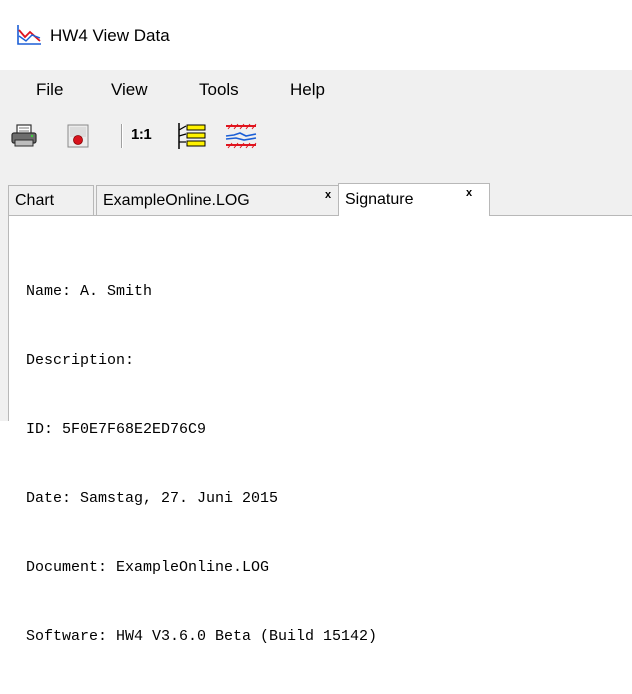 The width and height of the screenshot is (632, 694). Describe the element at coordinates (148, 567) in the screenshot. I see `signature-document-line: Document: ExampleOnline.LOG` at that location.